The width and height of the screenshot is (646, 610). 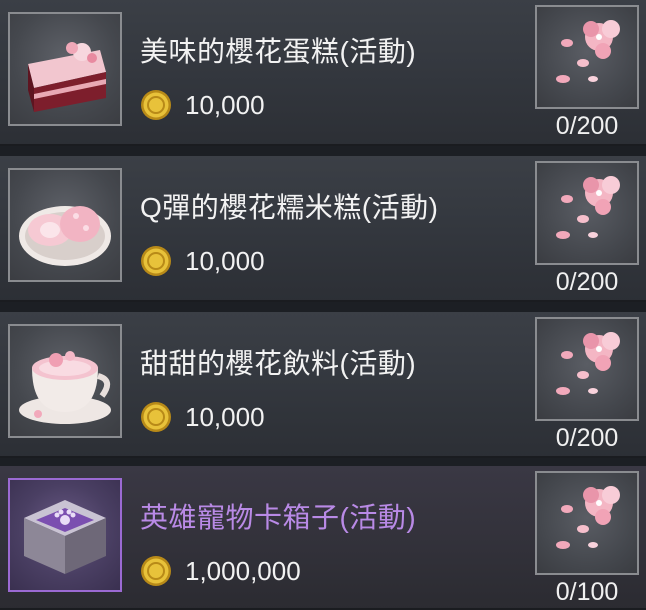 I want to click on item-price: 1,000,000, so click(x=243, y=571).